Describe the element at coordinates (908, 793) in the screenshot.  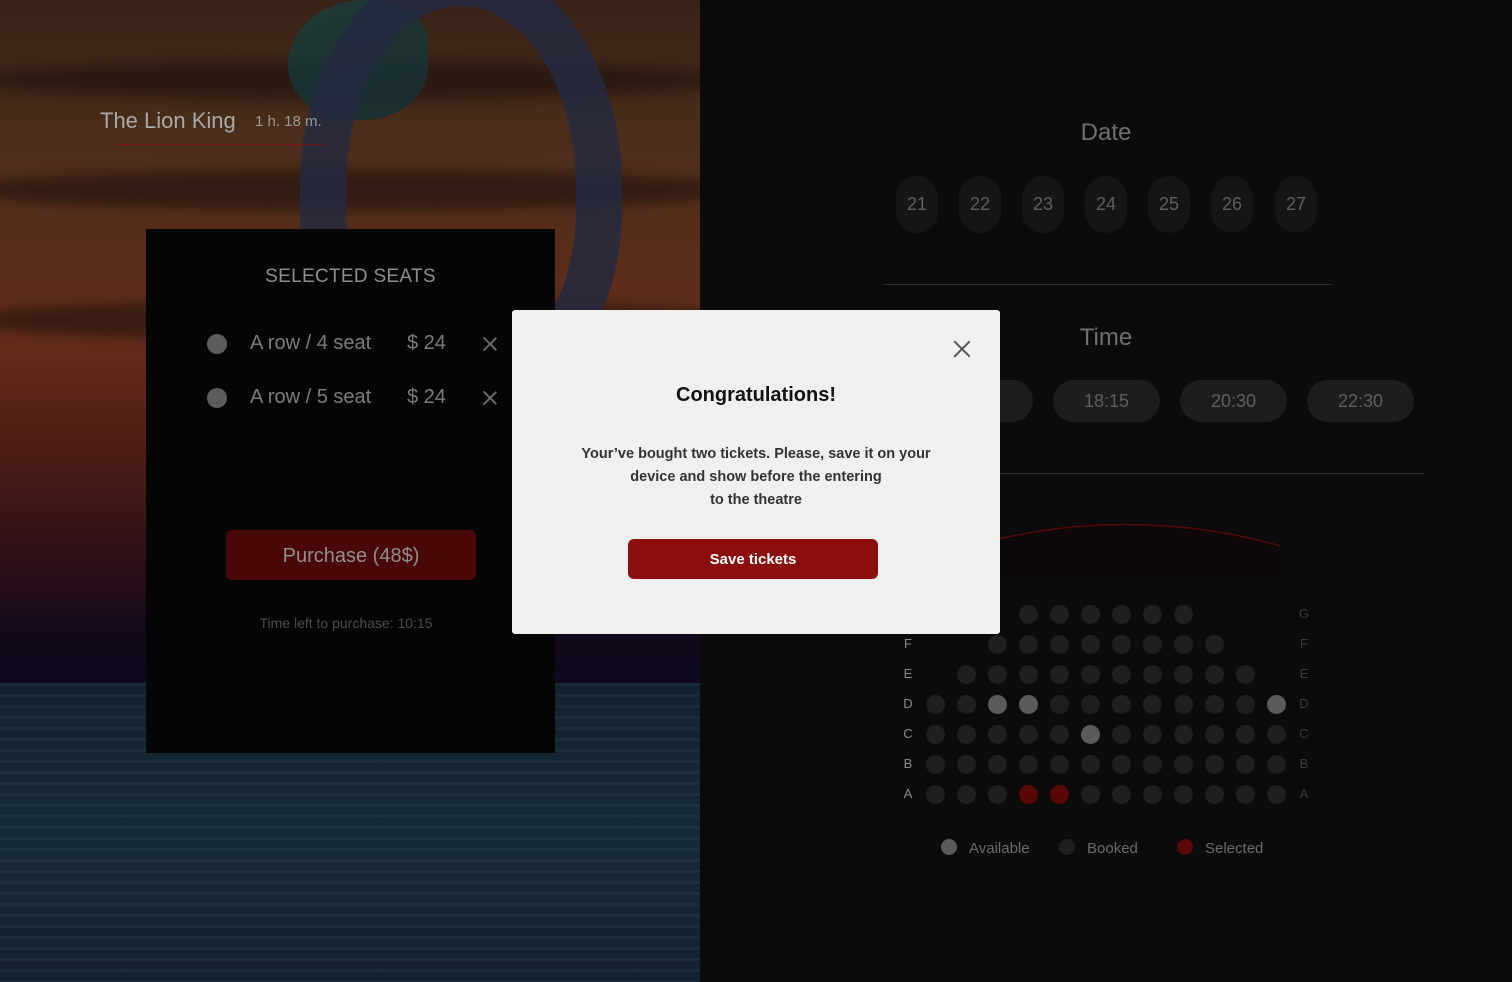
I see `row-letter-left: A` at that location.